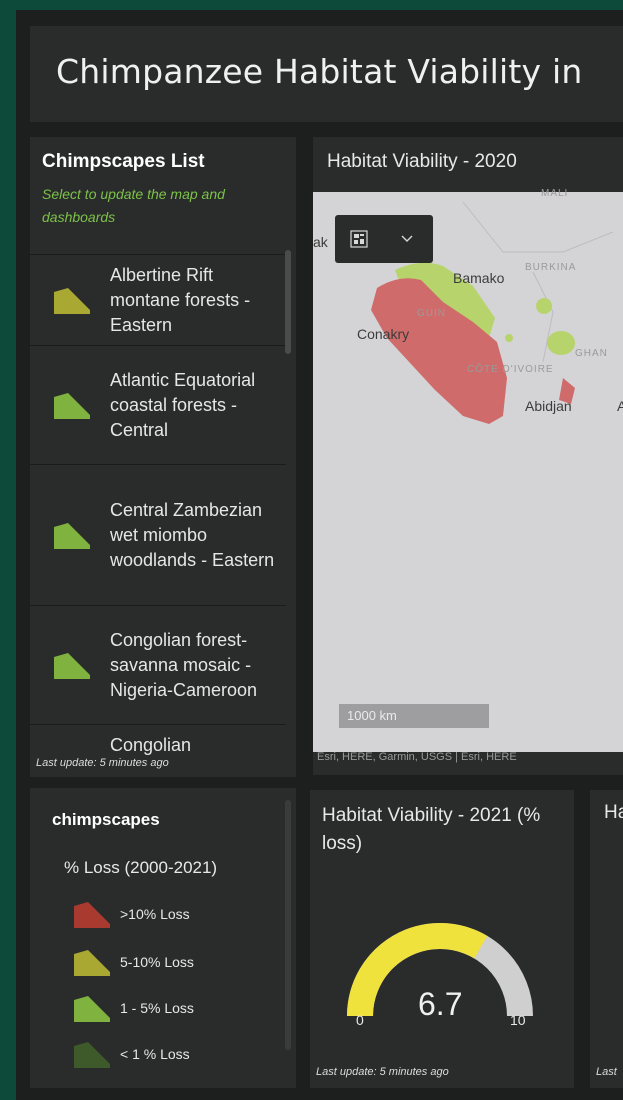 The image size is (623, 1100). I want to click on map-label-conakry: Conakry, so click(383, 334).